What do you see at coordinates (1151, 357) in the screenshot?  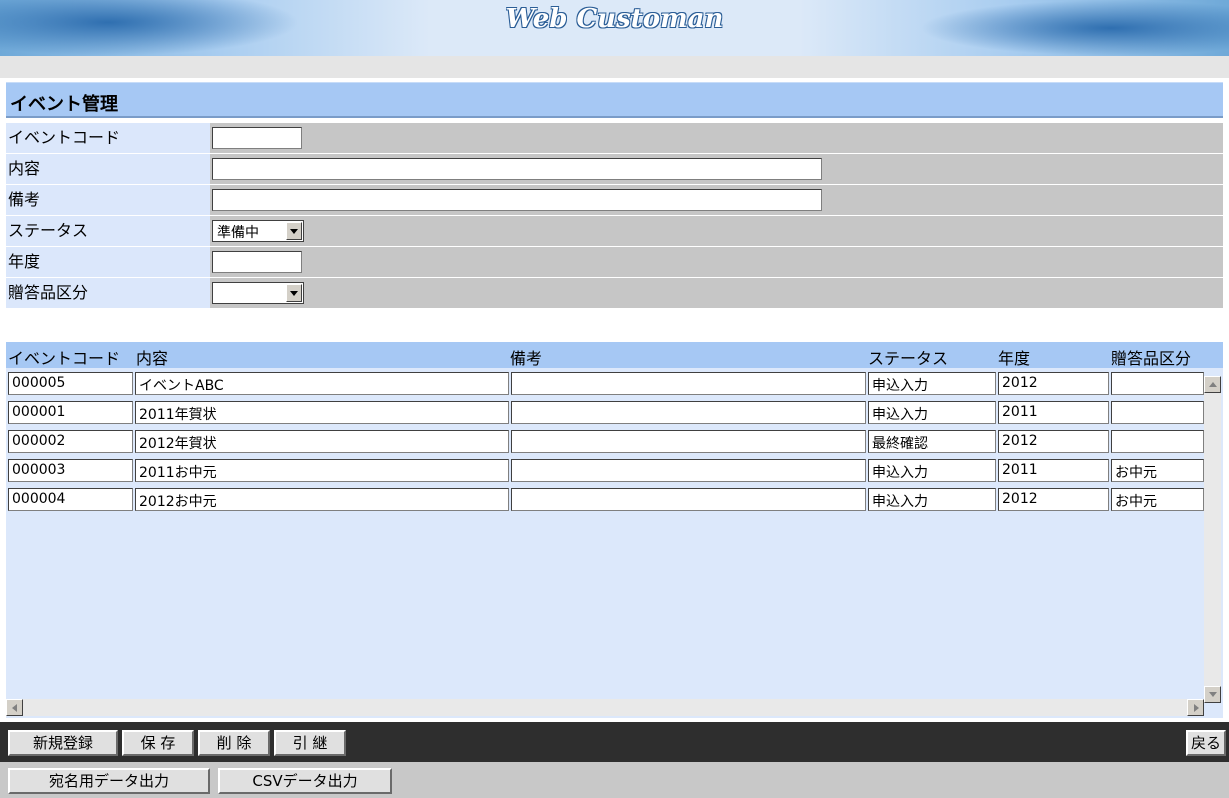 I see `column-header-gift-category: 贈答品区分` at bounding box center [1151, 357].